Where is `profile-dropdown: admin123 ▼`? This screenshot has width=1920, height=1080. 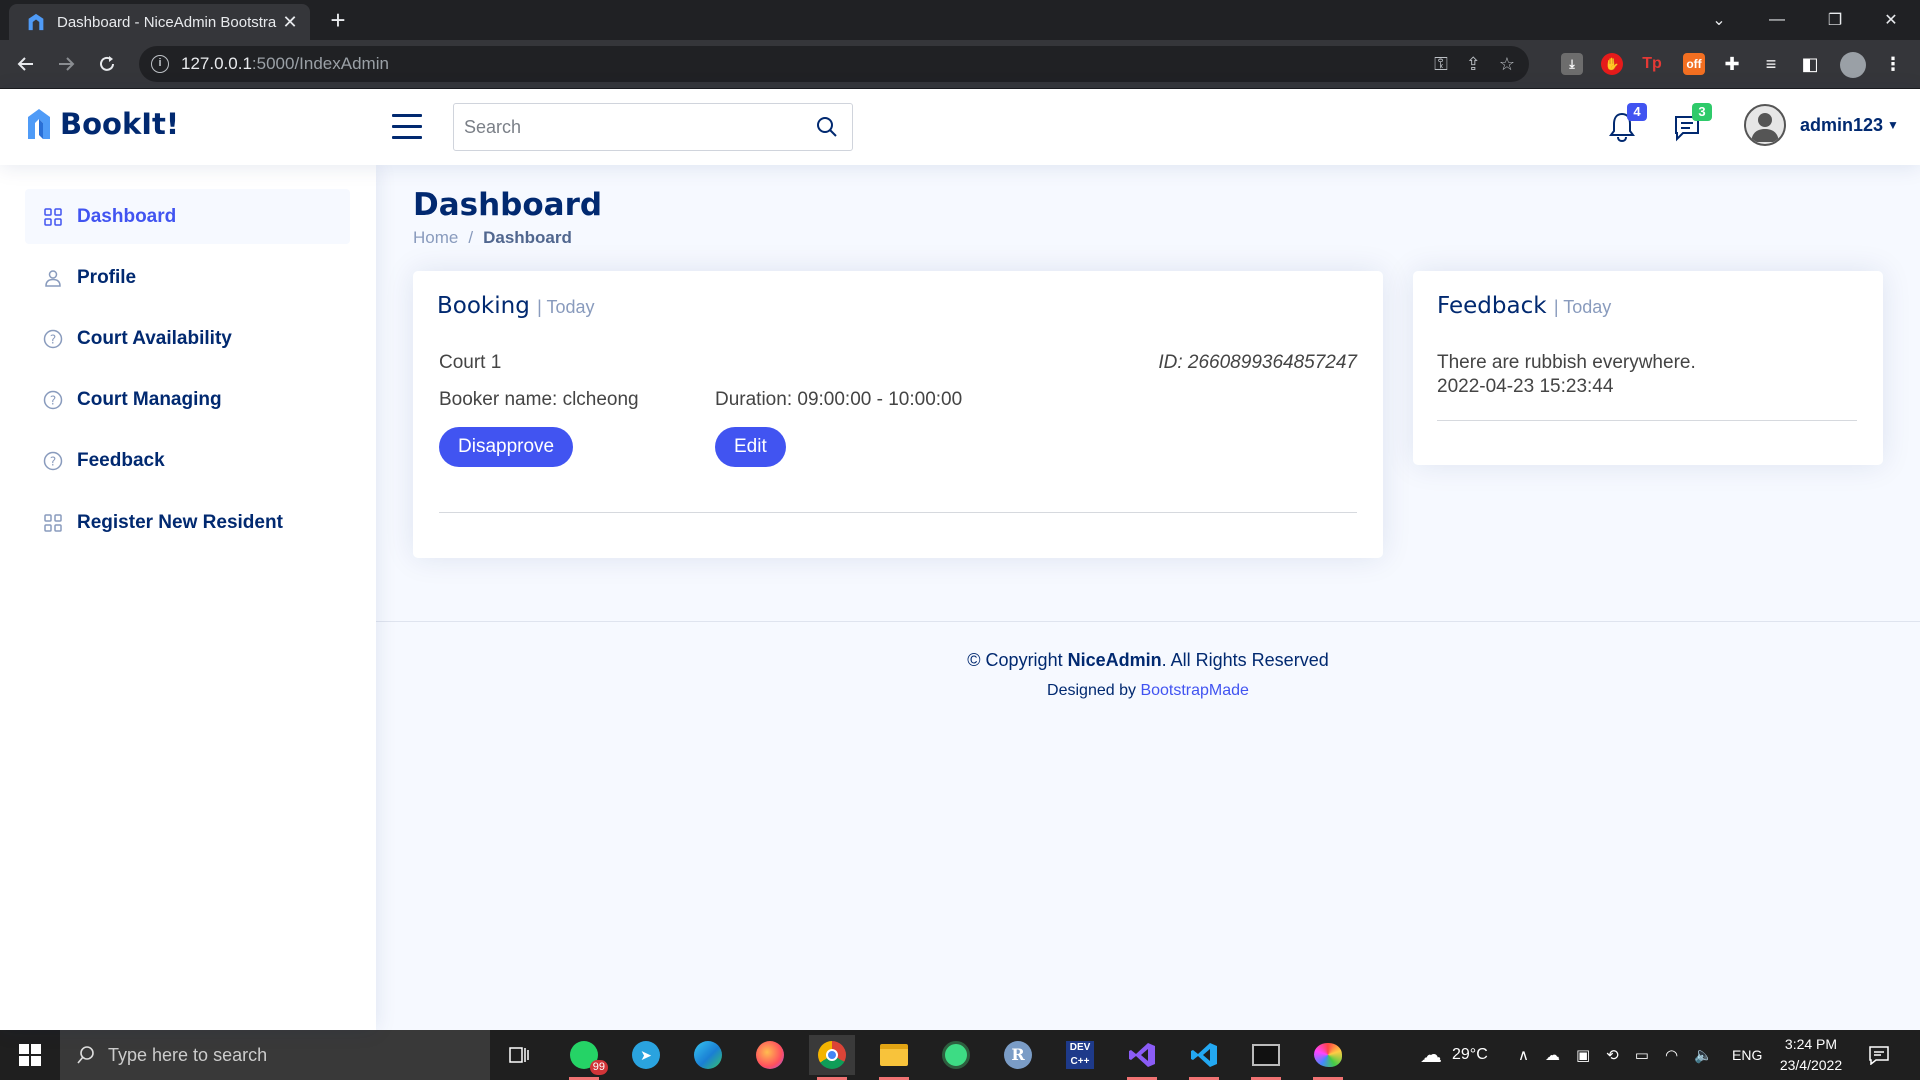 profile-dropdown: admin123 ▼ is located at coordinates (1821, 125).